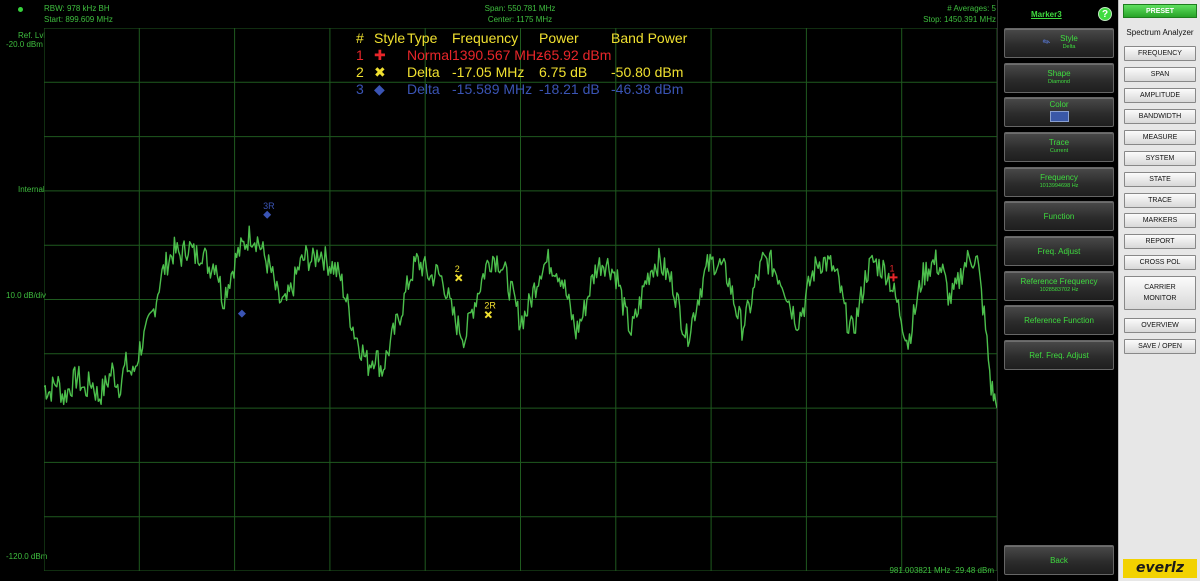 The height and width of the screenshot is (581, 1200). Describe the element at coordinates (1059, 560) in the screenshot. I see `back-button: Back` at that location.